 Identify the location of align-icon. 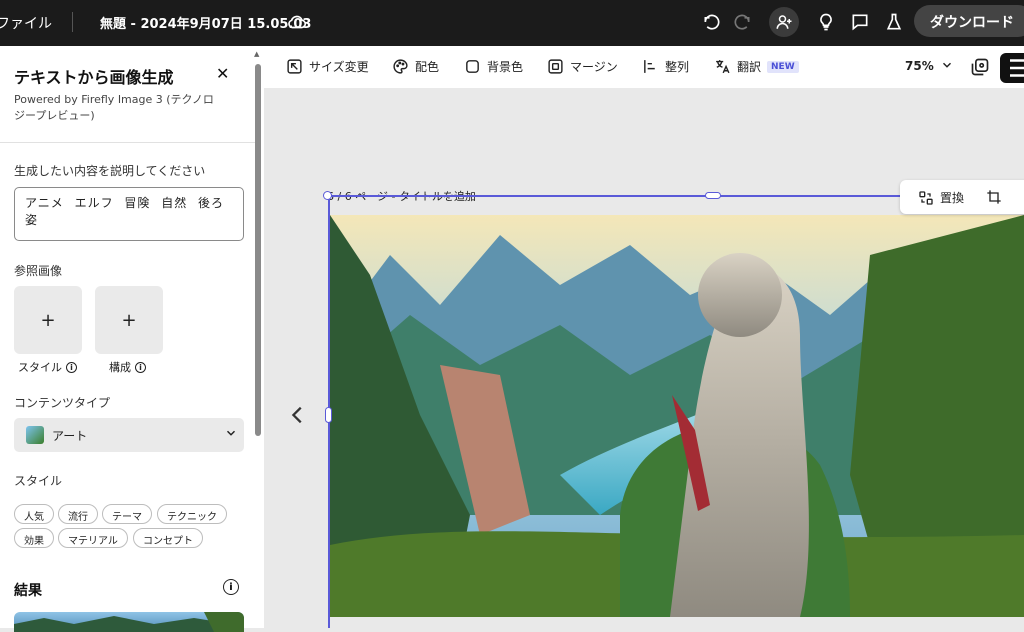
(649, 66).